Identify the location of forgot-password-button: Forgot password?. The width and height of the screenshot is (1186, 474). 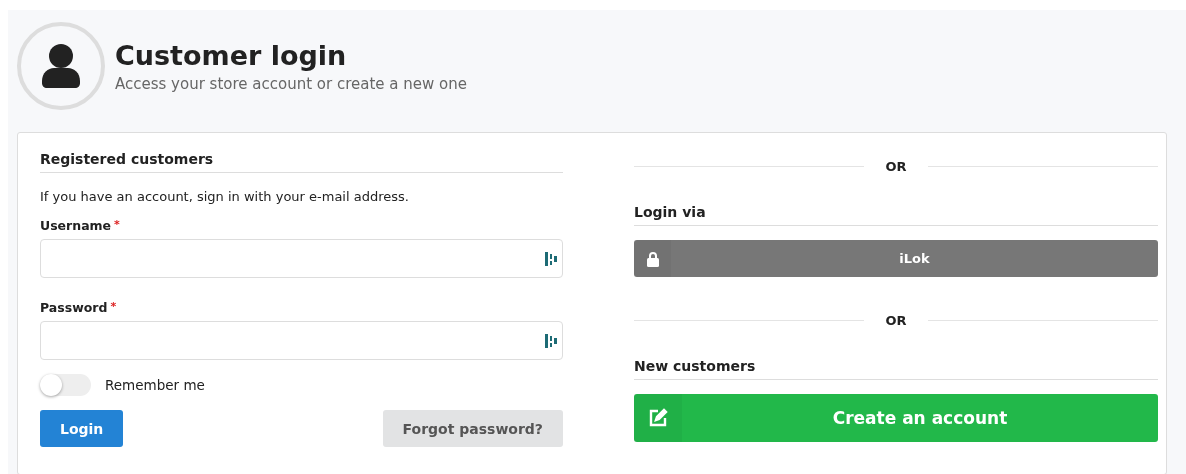
(472, 428).